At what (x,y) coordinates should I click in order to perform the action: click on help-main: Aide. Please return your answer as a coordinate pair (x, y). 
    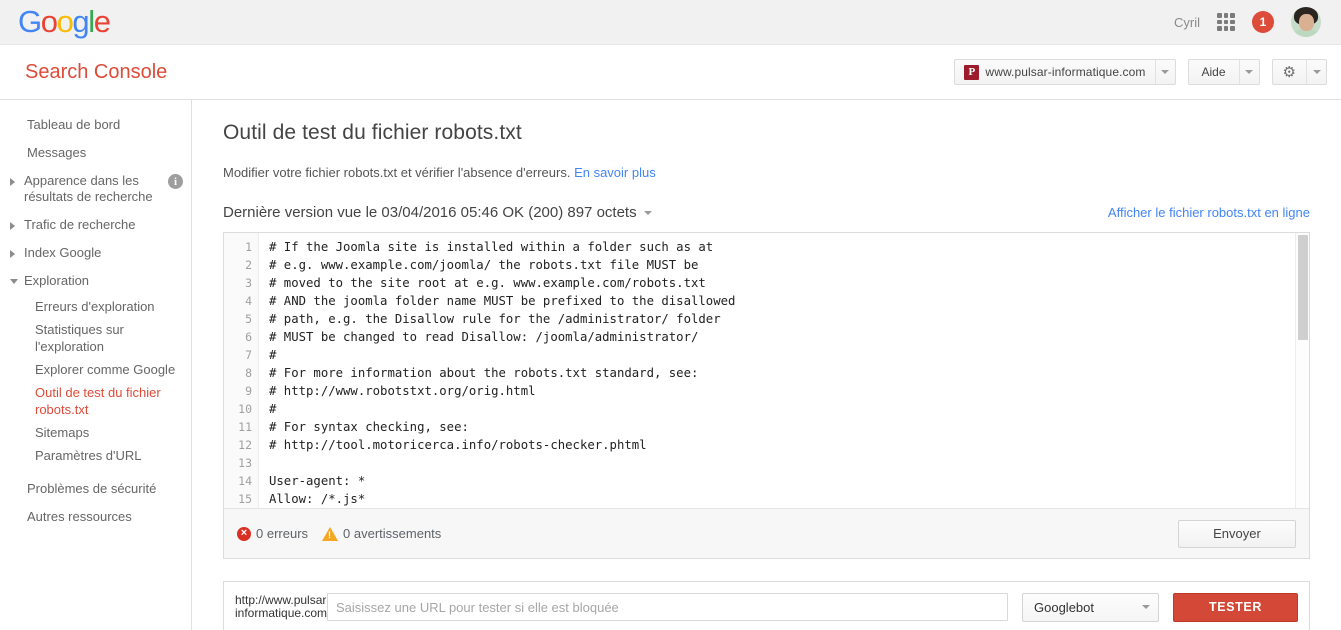
    Looking at the image, I should click on (1214, 72).